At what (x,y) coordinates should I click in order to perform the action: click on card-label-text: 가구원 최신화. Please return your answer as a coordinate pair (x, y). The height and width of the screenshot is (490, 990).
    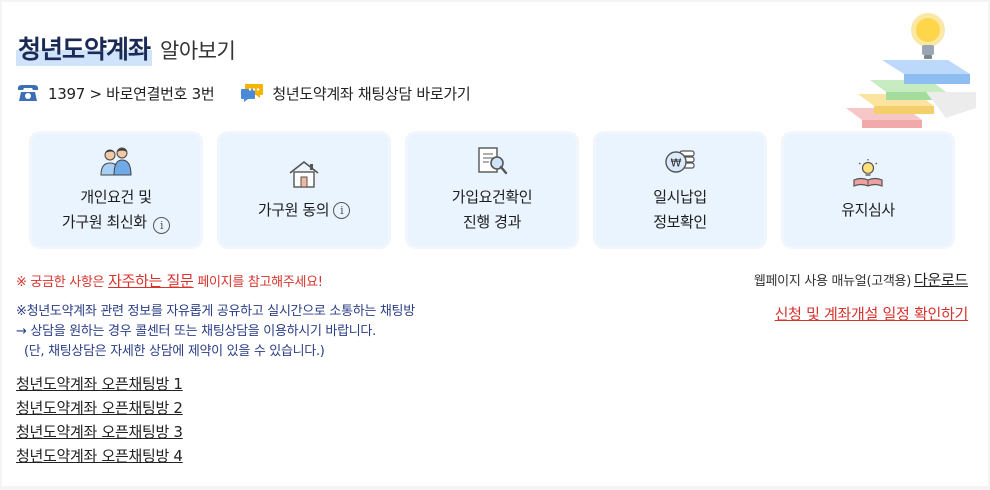
    Looking at the image, I should click on (104, 222).